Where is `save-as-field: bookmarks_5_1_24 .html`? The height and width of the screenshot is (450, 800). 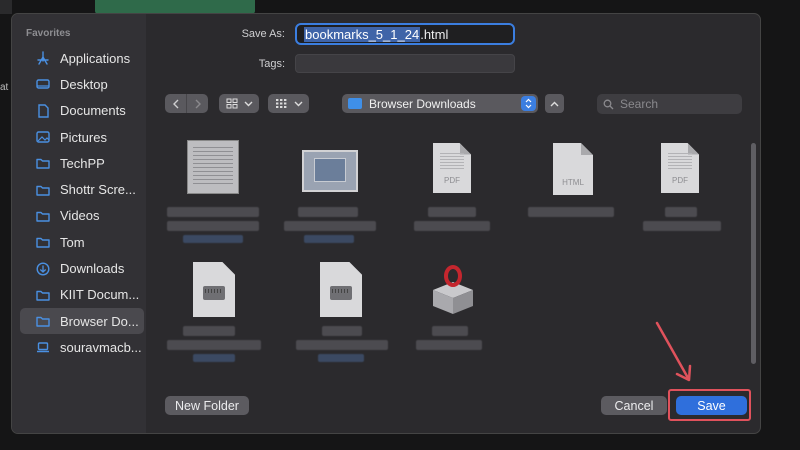 save-as-field: bookmarks_5_1_24 .html is located at coordinates (405, 34).